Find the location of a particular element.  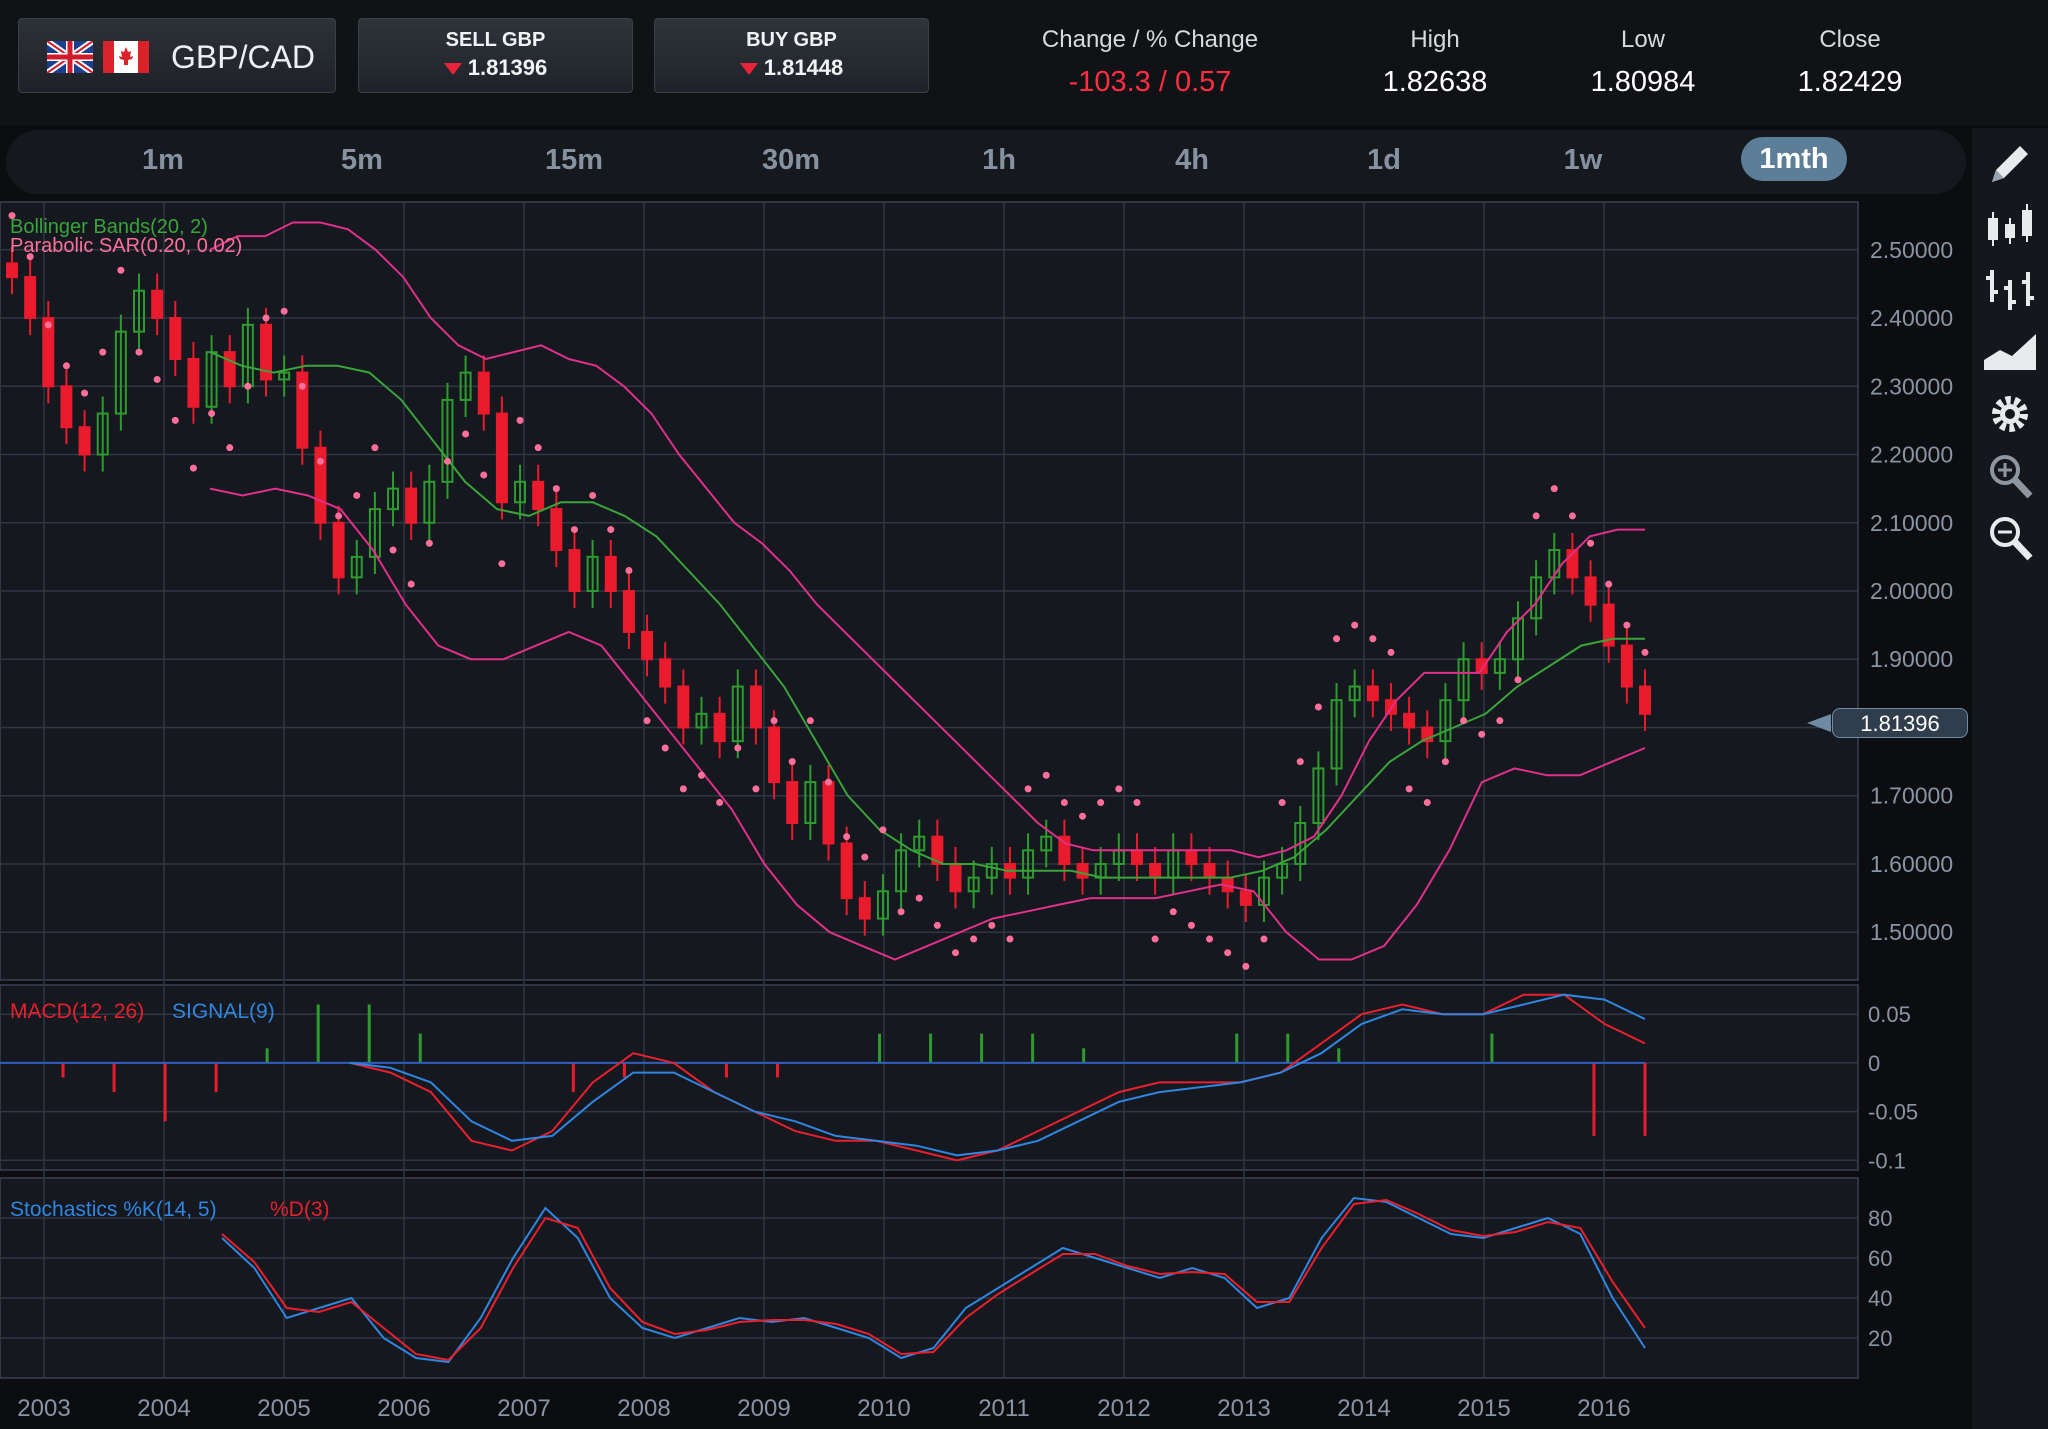

stoch-tick-label: 40 is located at coordinates (1880, 1298).